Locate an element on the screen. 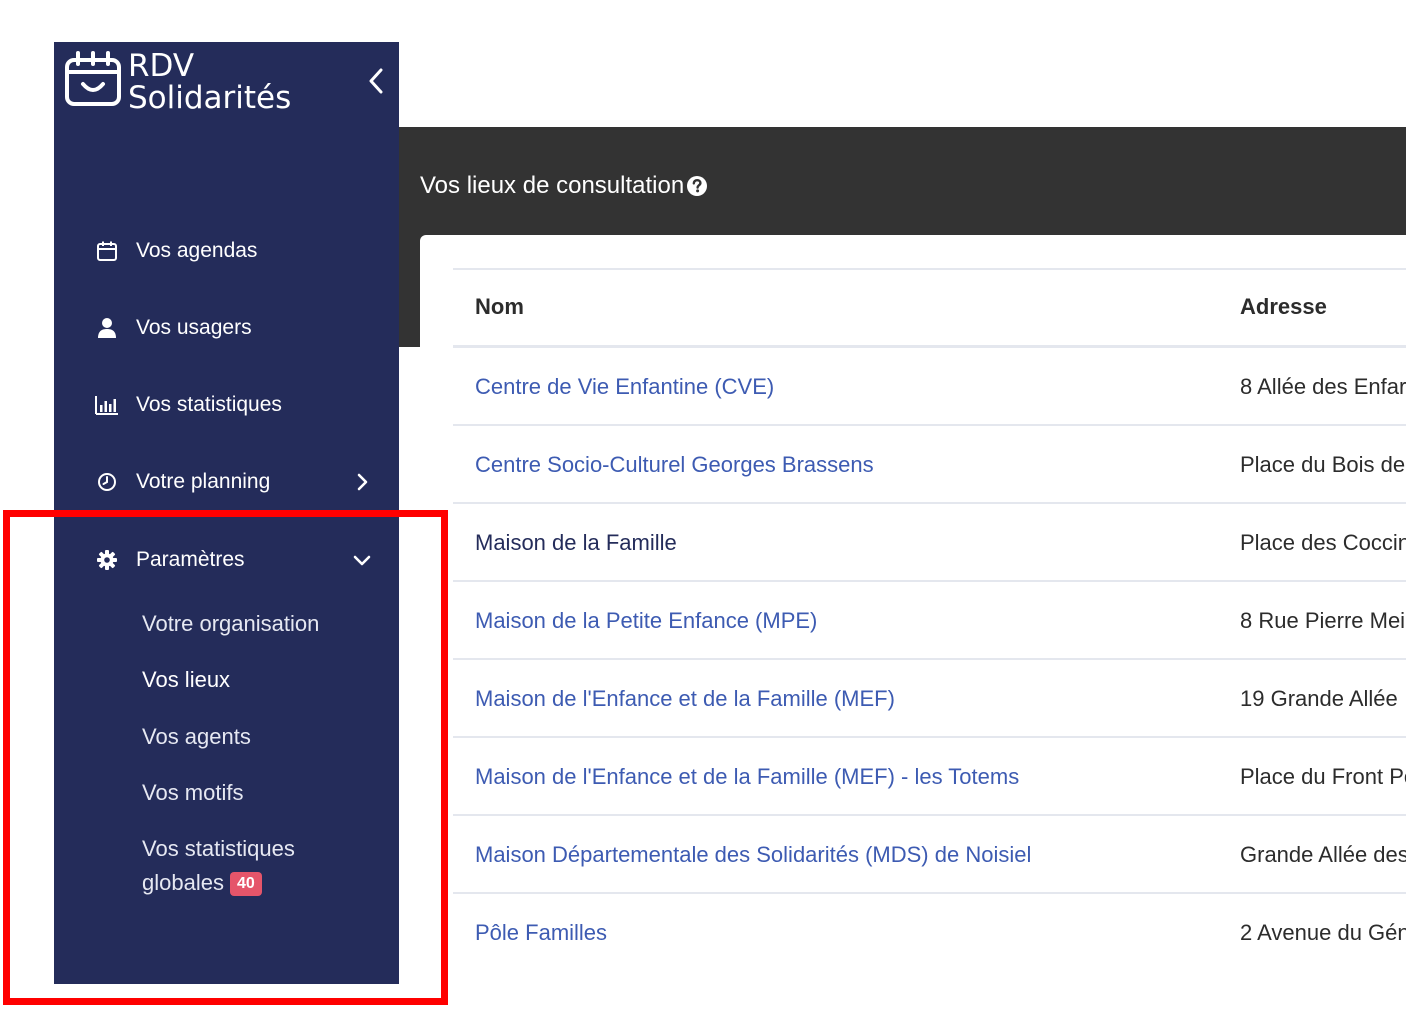 This screenshot has width=1406, height=1022. page-title: Vos lieux de consultation is located at coordinates (564, 186).